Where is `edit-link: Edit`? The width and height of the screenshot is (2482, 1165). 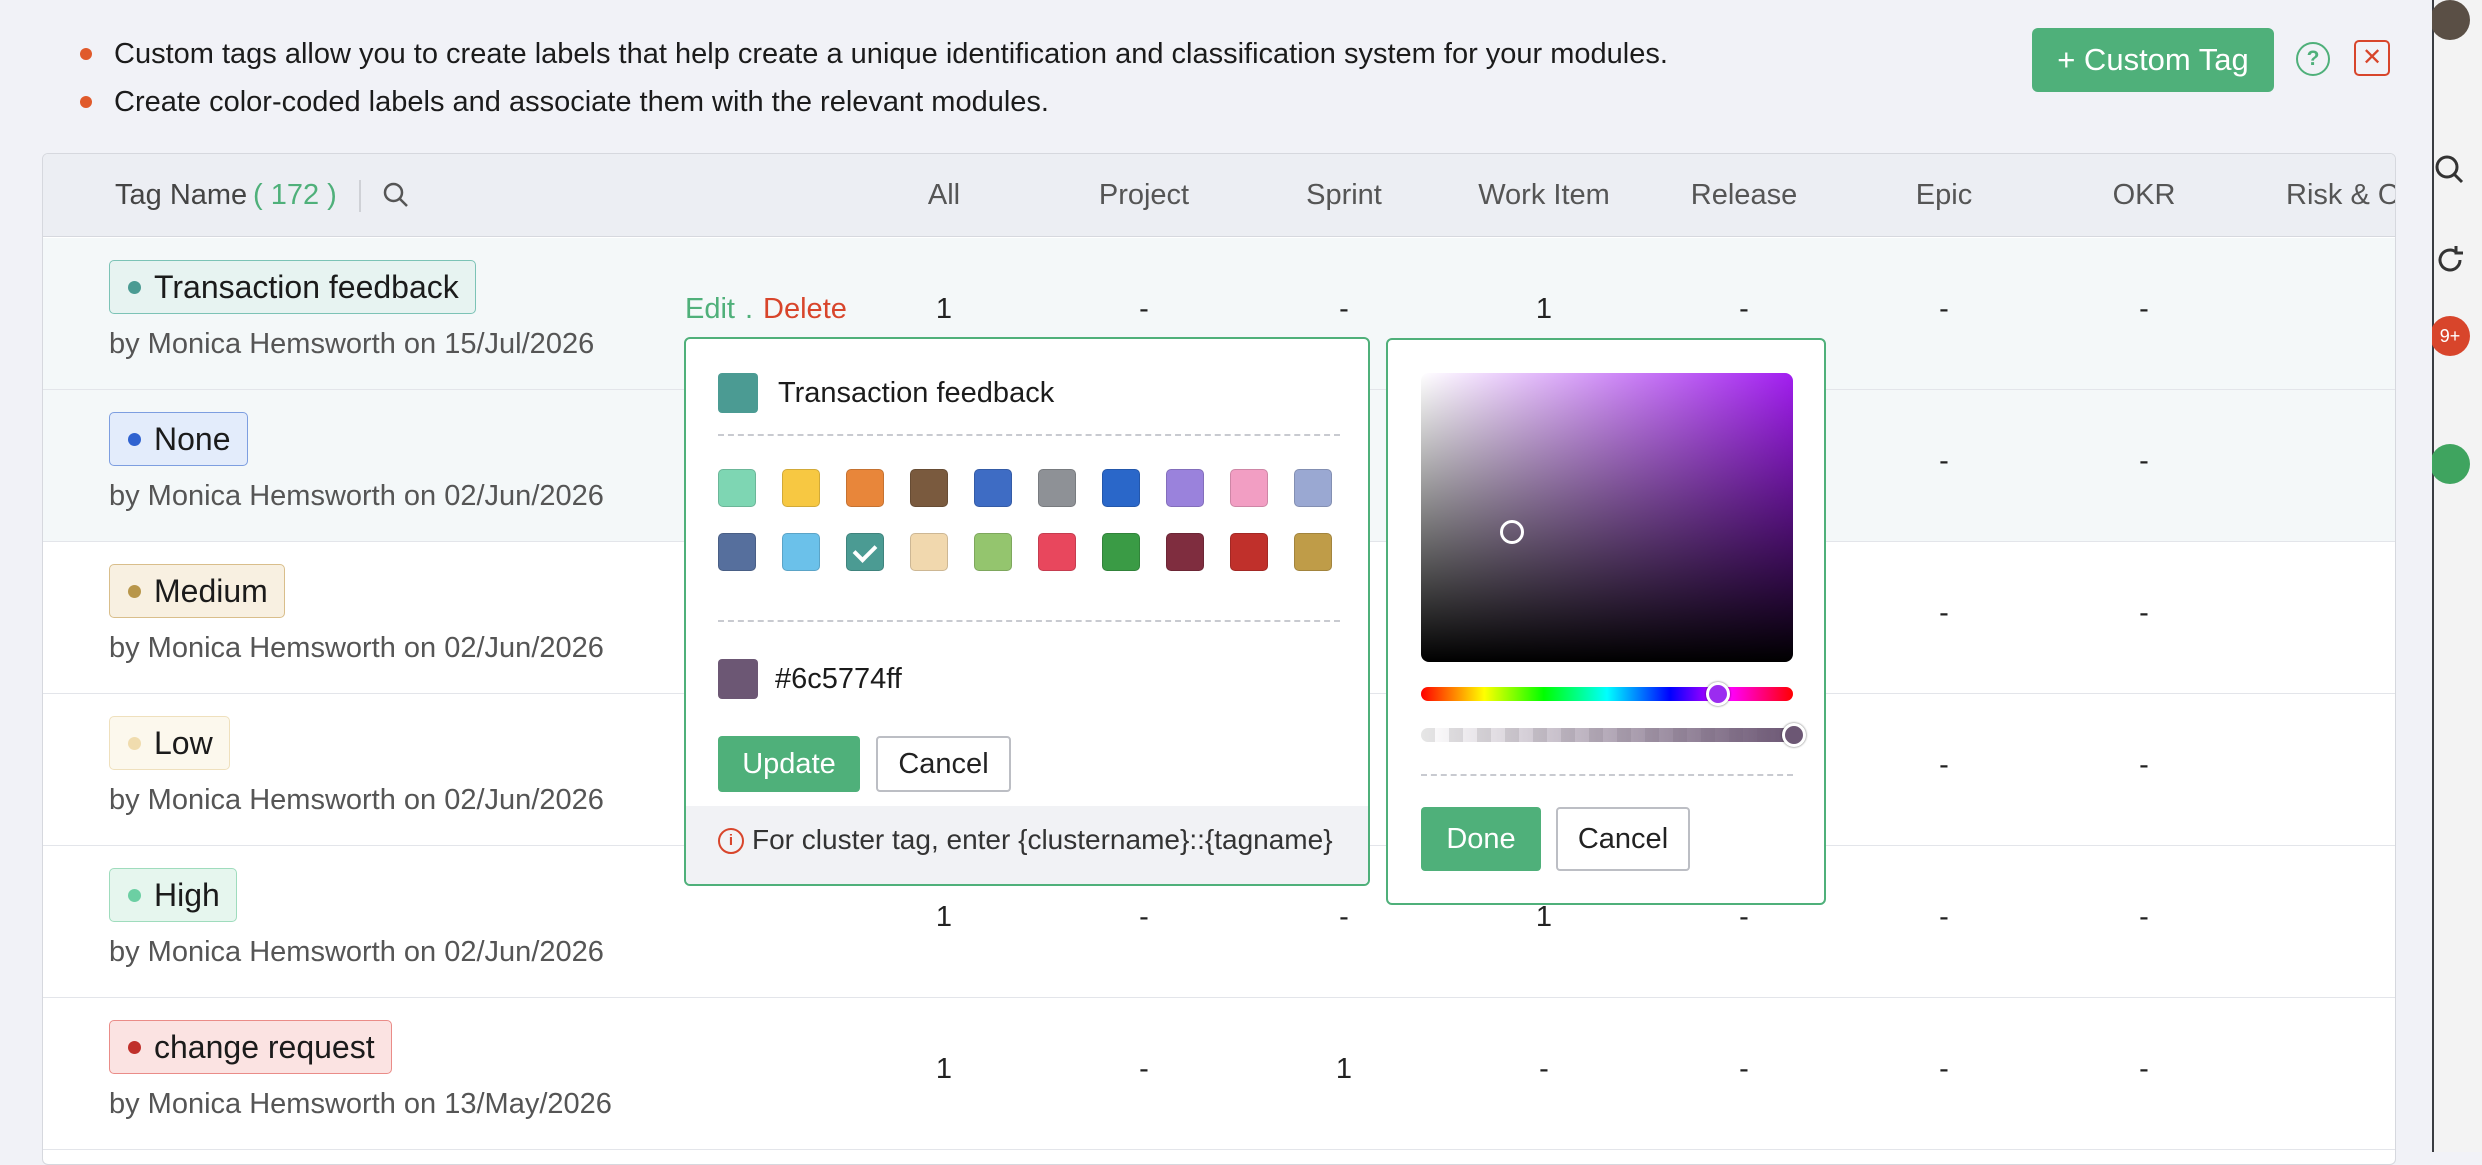 edit-link: Edit is located at coordinates (710, 309).